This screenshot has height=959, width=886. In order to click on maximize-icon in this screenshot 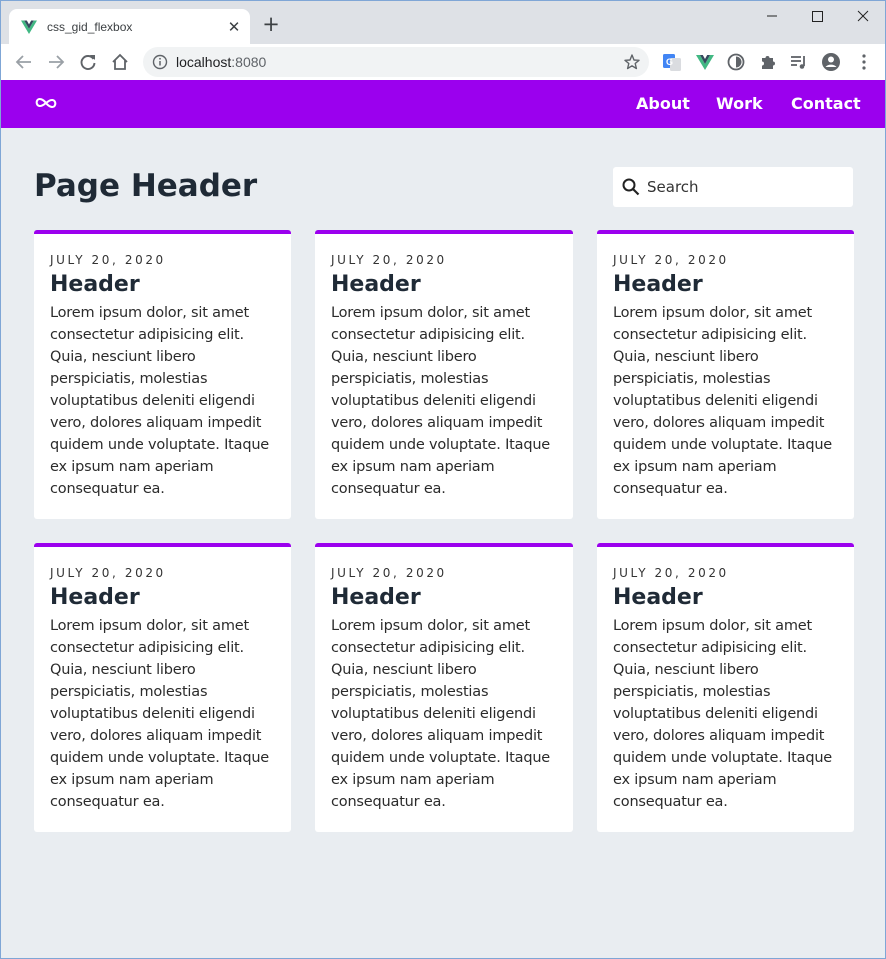, I will do `click(818, 17)`.